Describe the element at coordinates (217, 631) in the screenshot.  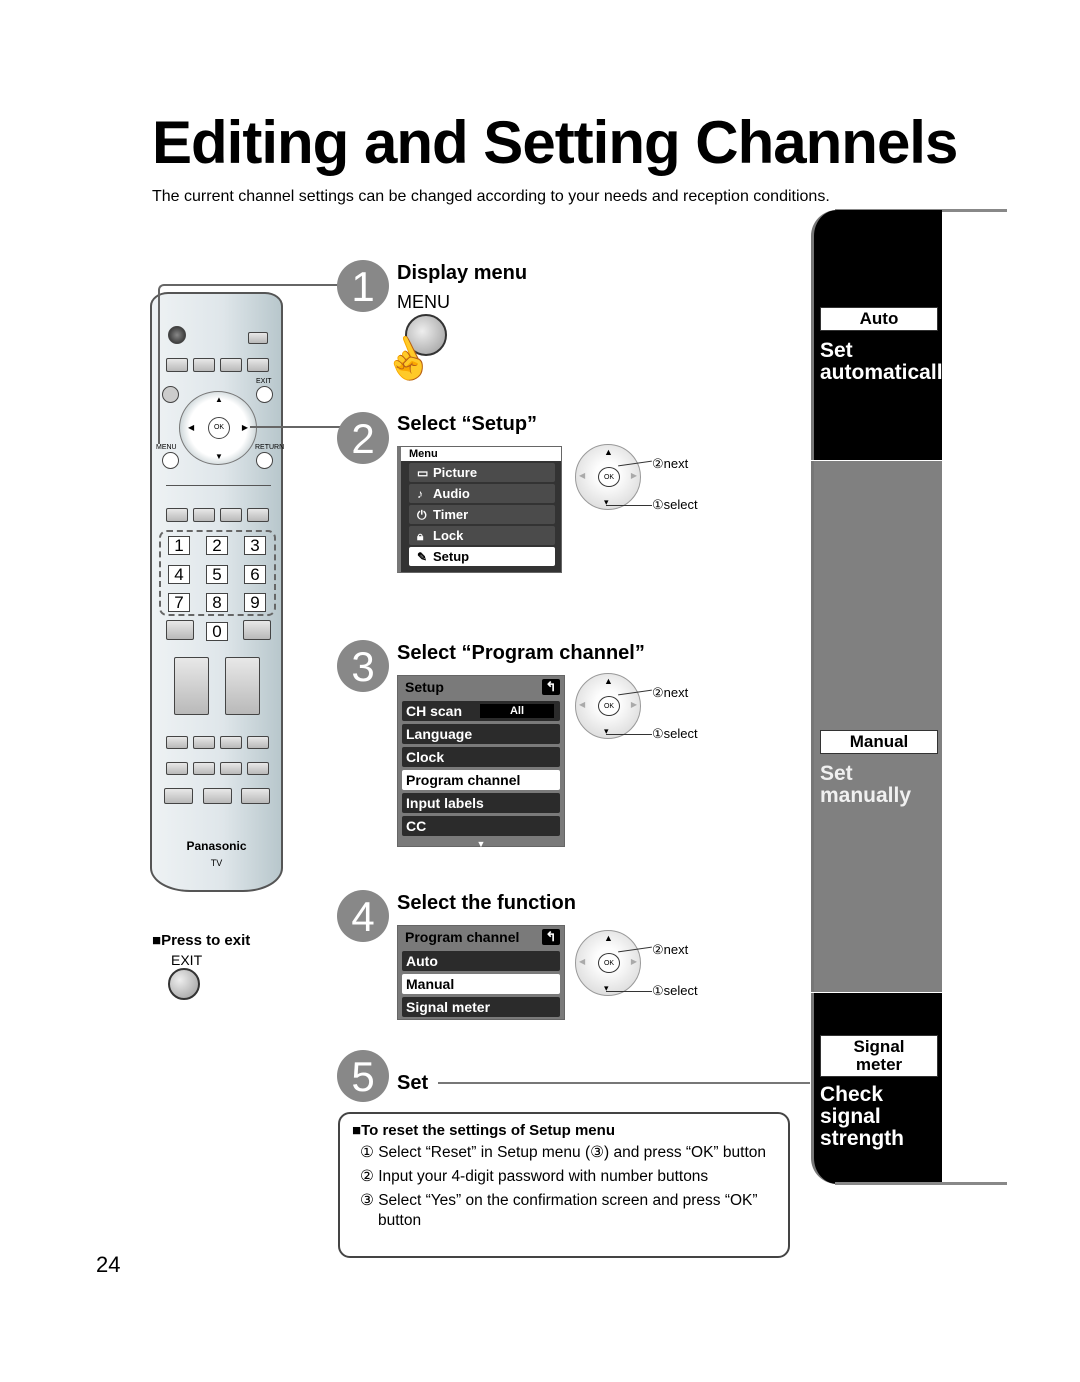
I see `number-key: 0` at that location.